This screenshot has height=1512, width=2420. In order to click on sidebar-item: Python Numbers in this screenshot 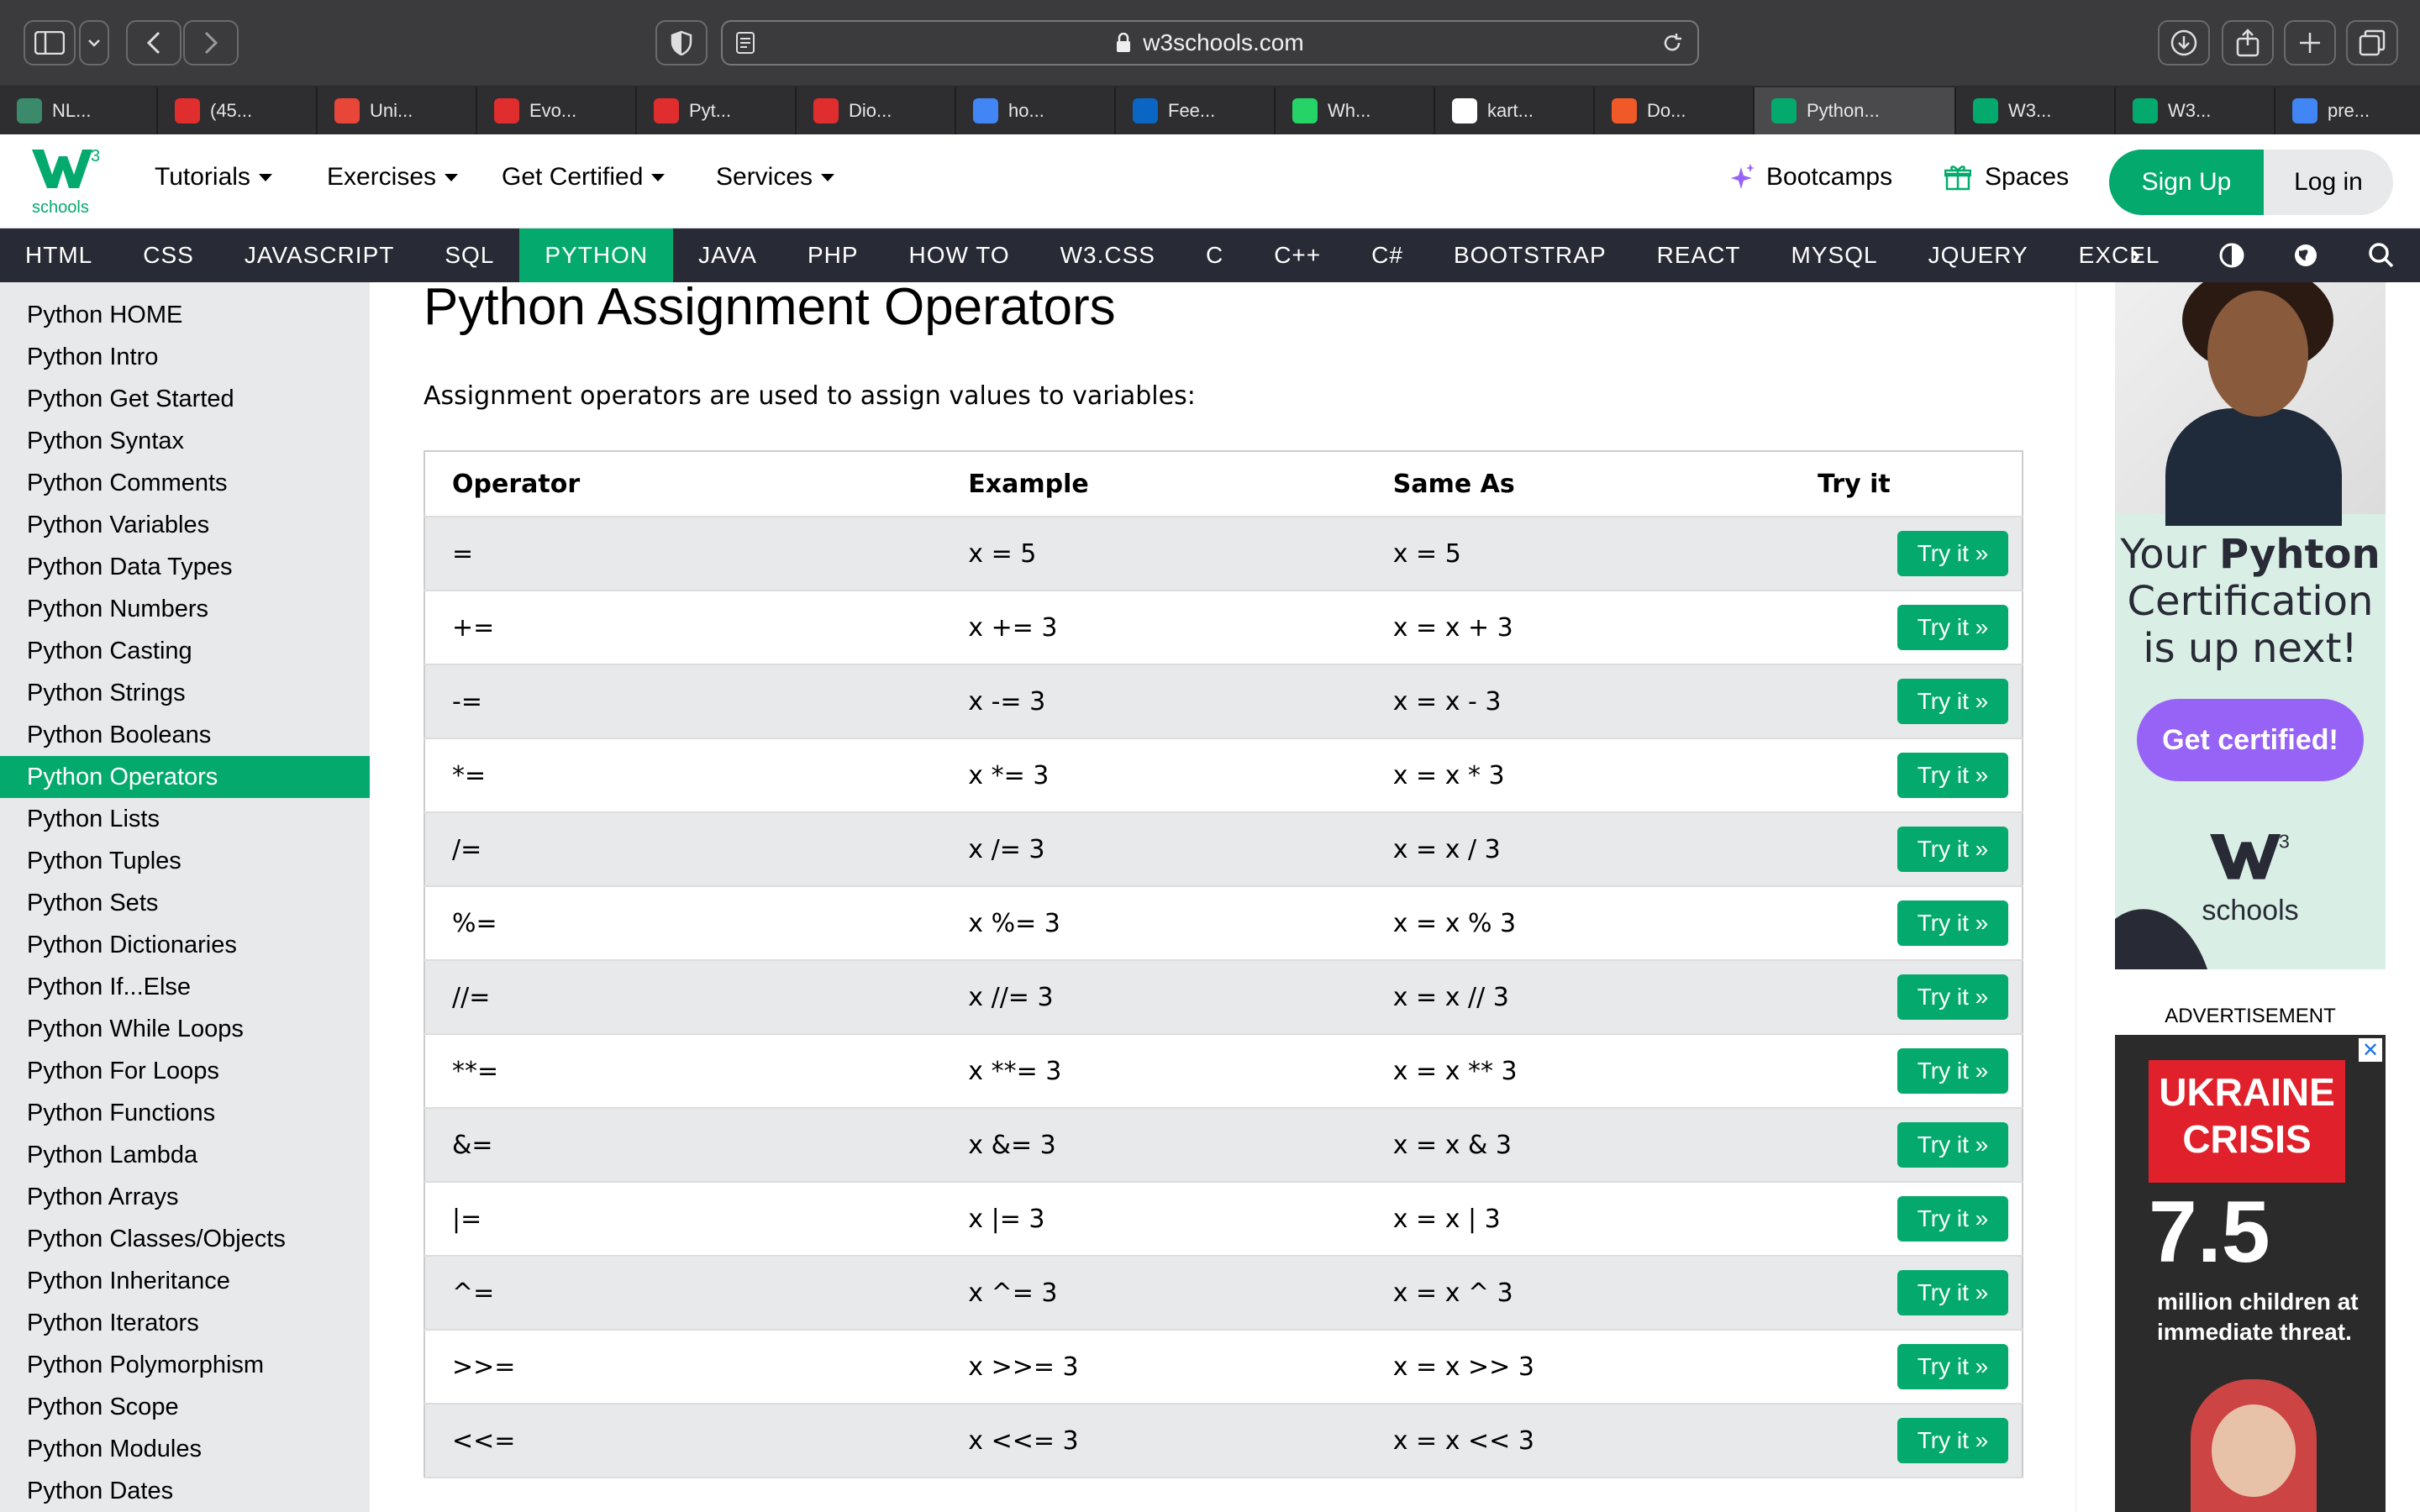, I will do `click(185, 609)`.